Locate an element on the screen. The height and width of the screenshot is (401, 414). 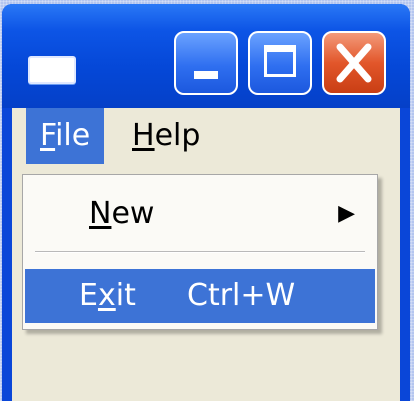
maximize-icon is located at coordinates (280, 61).